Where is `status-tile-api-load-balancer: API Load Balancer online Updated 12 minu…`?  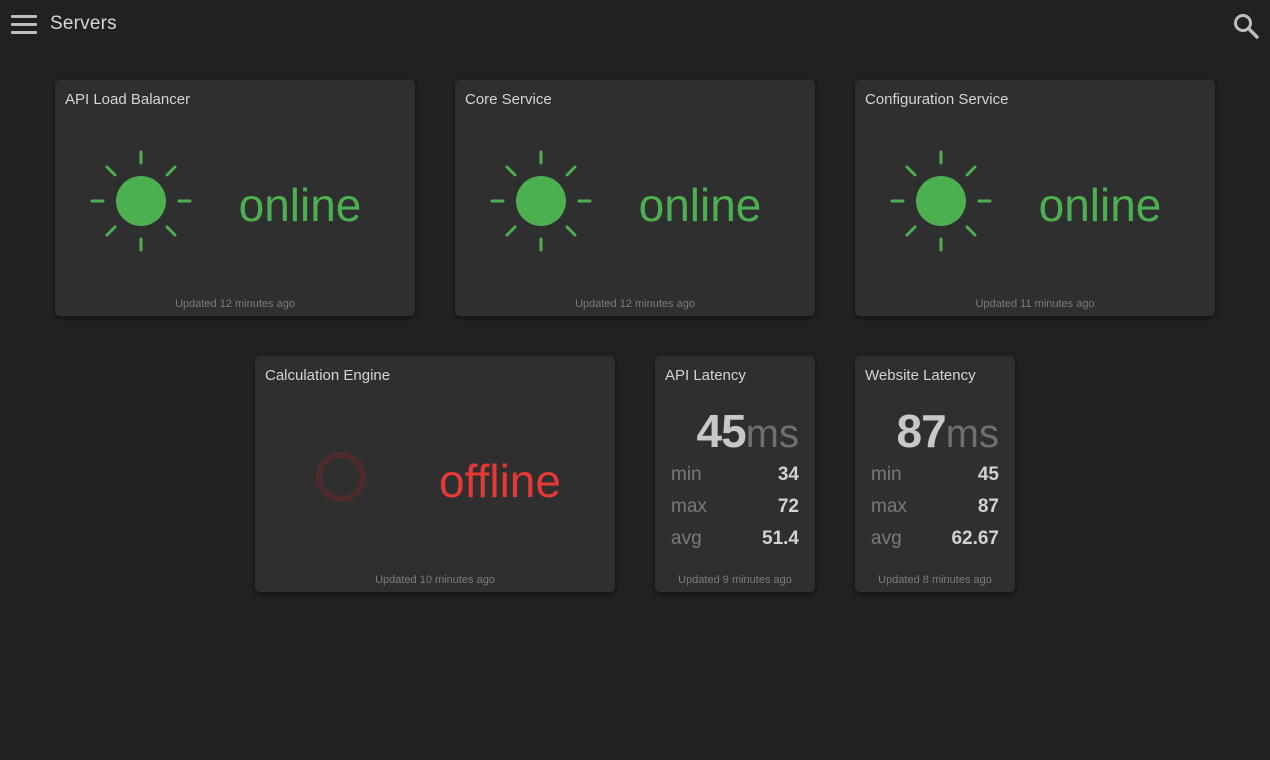 status-tile-api-load-balancer: API Load Balancer online Updated 12 minu… is located at coordinates (235, 198).